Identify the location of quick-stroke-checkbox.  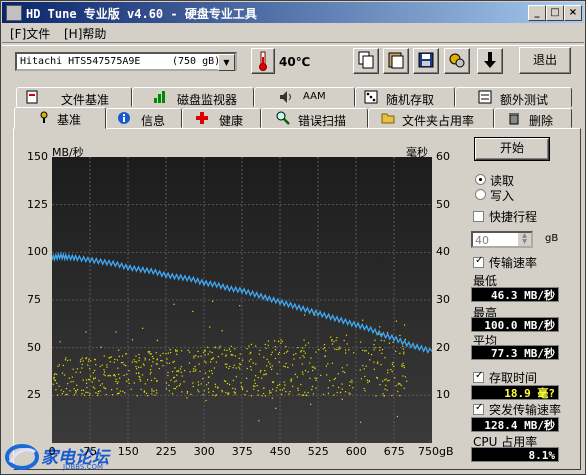
(478, 216).